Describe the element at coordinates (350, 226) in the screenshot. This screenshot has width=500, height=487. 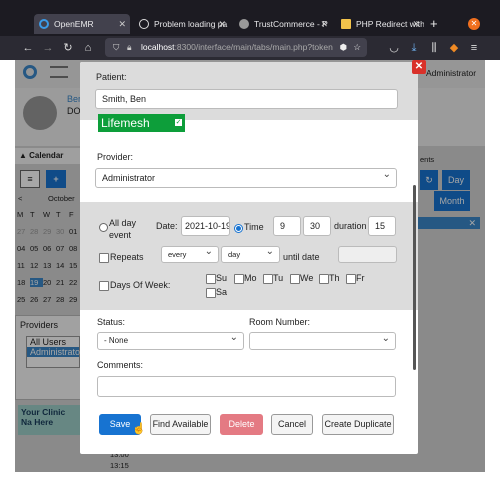
I see `duration-label: duration` at that location.